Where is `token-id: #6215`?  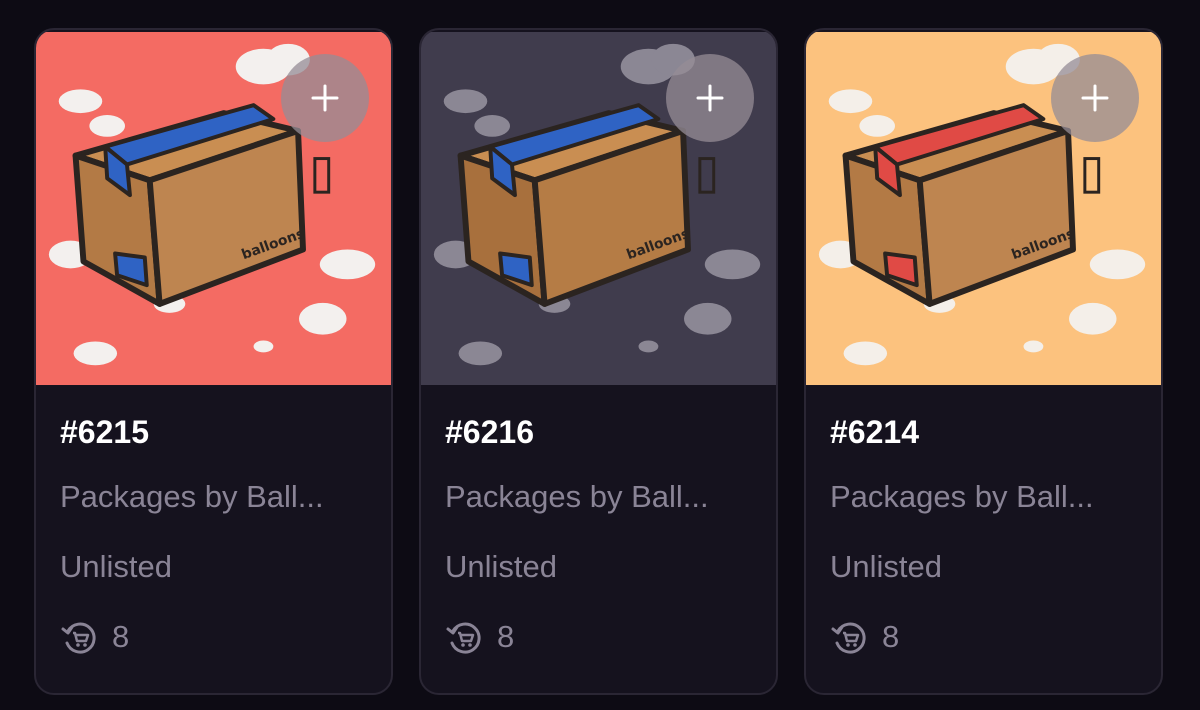
token-id: #6215 is located at coordinates (213, 432).